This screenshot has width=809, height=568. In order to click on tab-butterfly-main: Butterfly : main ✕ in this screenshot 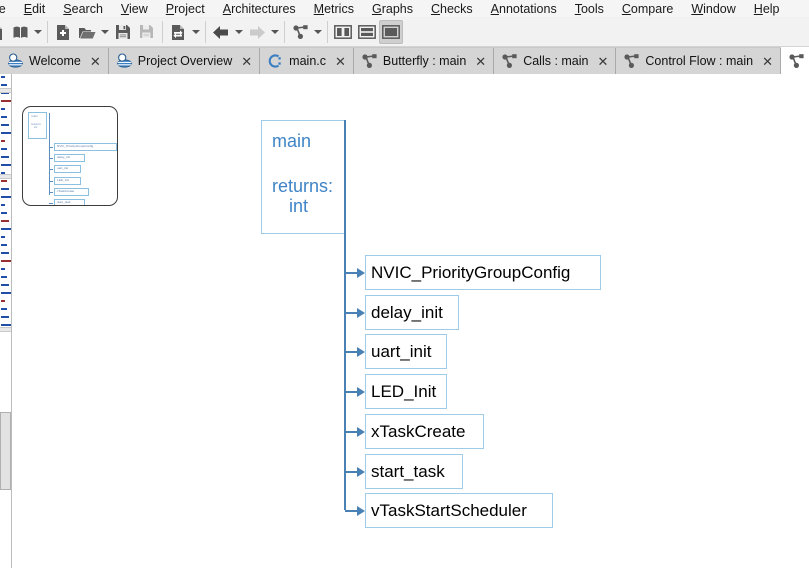, I will do `click(424, 61)`.